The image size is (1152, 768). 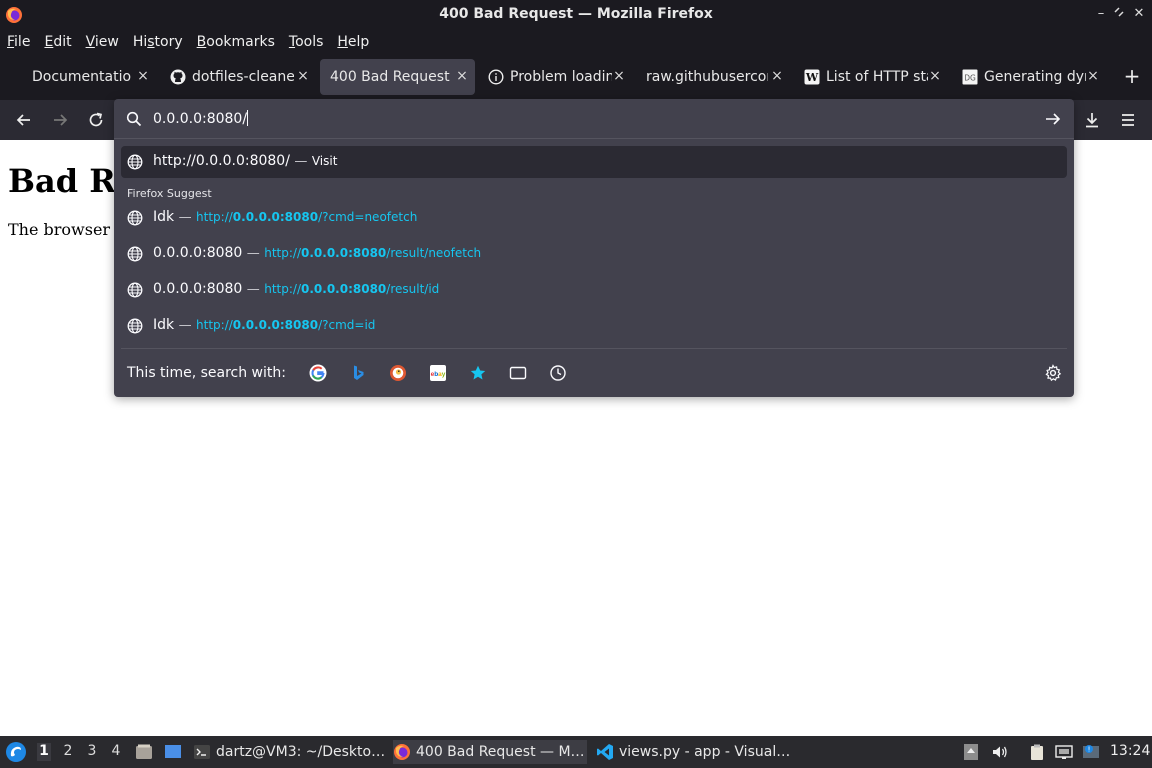 I want to click on reload-icon, so click(x=96, y=120).